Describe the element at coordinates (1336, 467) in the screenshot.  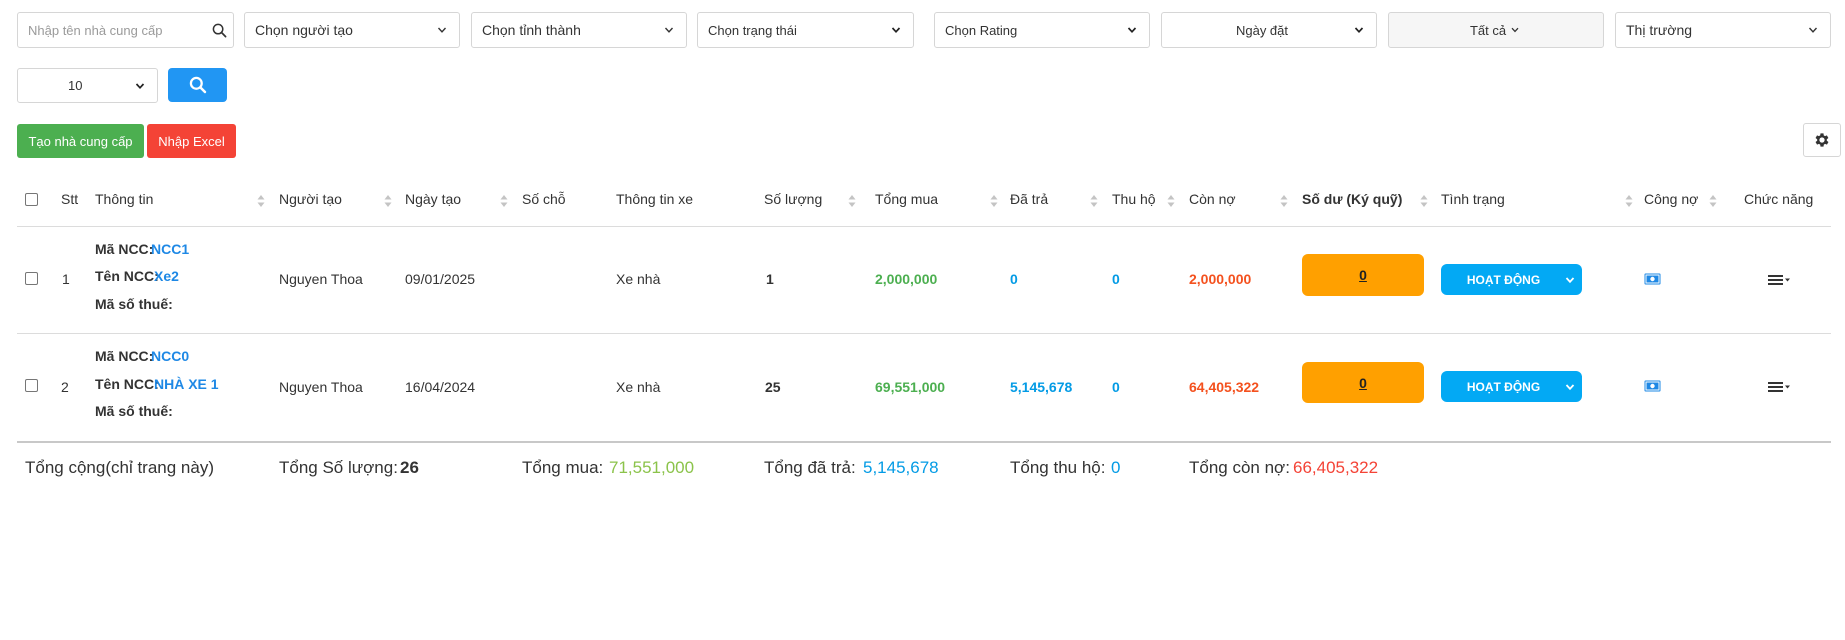
I see `totals-remaining-value: 66,405,322` at that location.